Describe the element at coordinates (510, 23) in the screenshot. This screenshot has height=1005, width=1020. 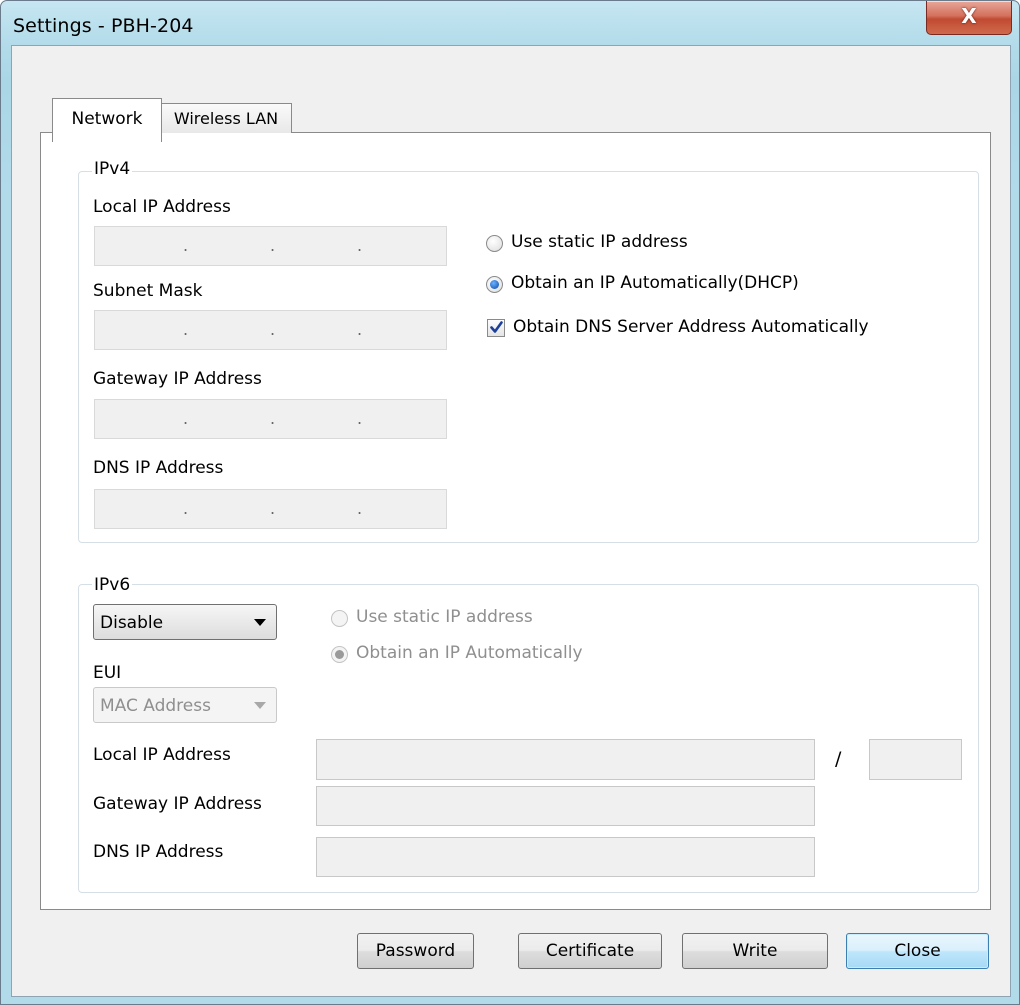
I see `title-bar: Settings - PBH-204 X` at that location.